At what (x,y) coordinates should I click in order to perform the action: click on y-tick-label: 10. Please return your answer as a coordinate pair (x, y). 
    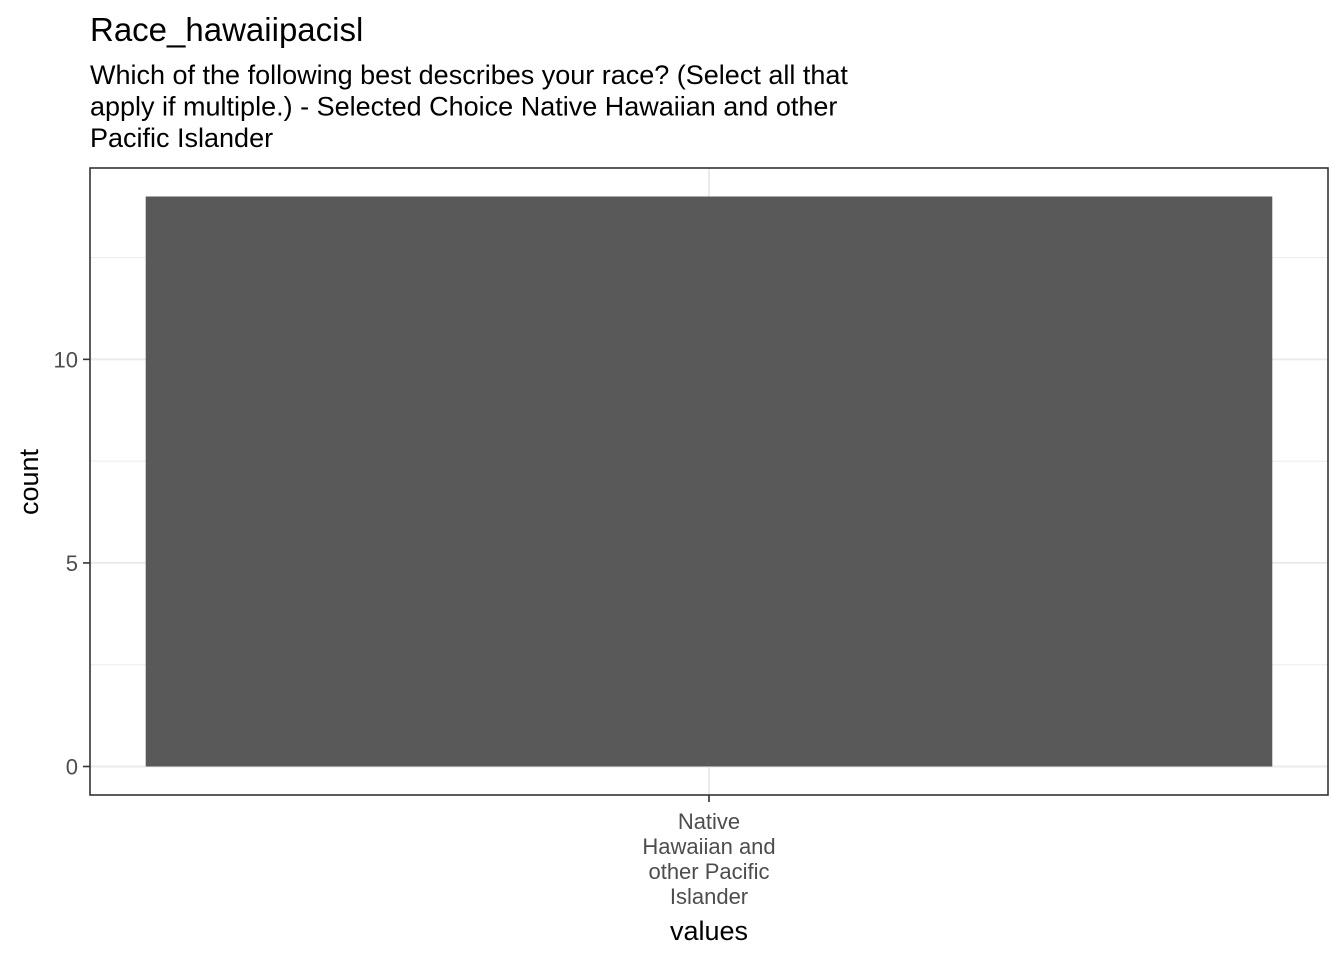
    Looking at the image, I should click on (66, 359).